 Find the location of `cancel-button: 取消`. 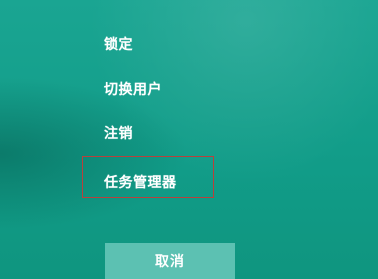

cancel-button: 取消 is located at coordinates (170, 261).